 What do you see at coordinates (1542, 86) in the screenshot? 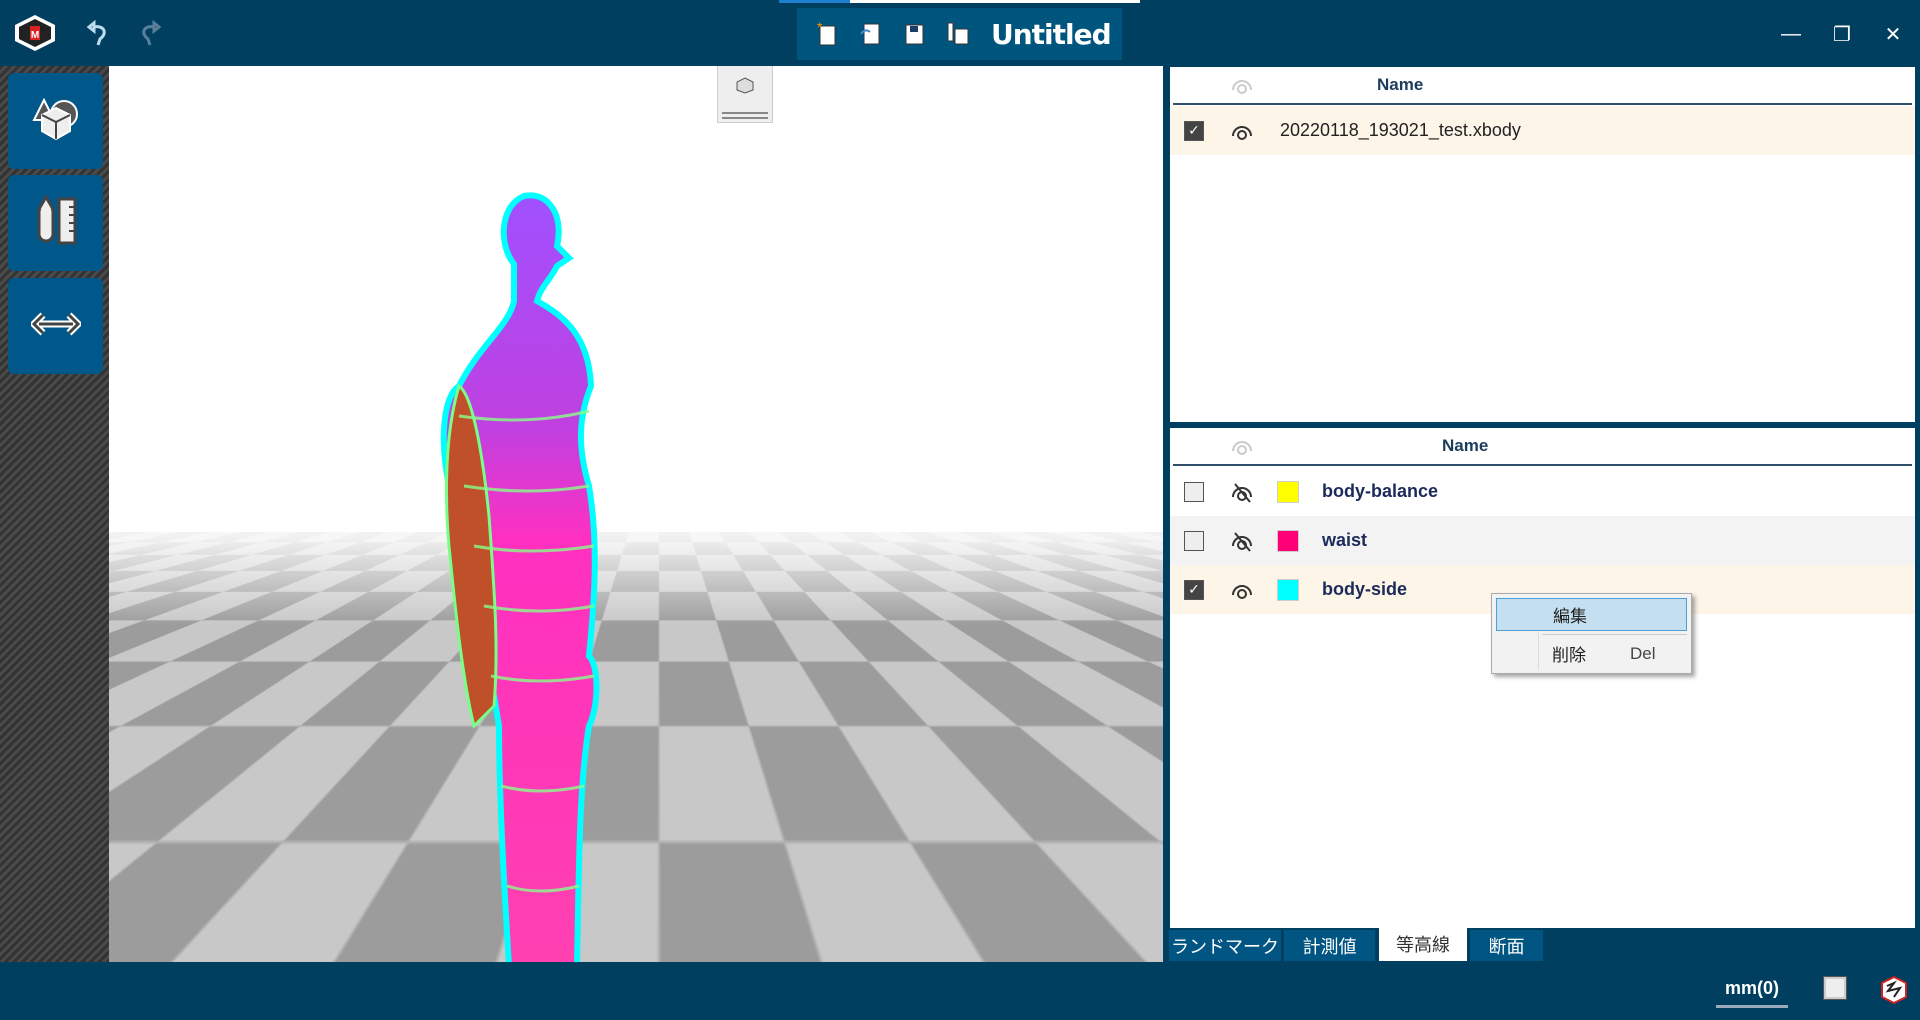
I see `files-header: Name` at bounding box center [1542, 86].